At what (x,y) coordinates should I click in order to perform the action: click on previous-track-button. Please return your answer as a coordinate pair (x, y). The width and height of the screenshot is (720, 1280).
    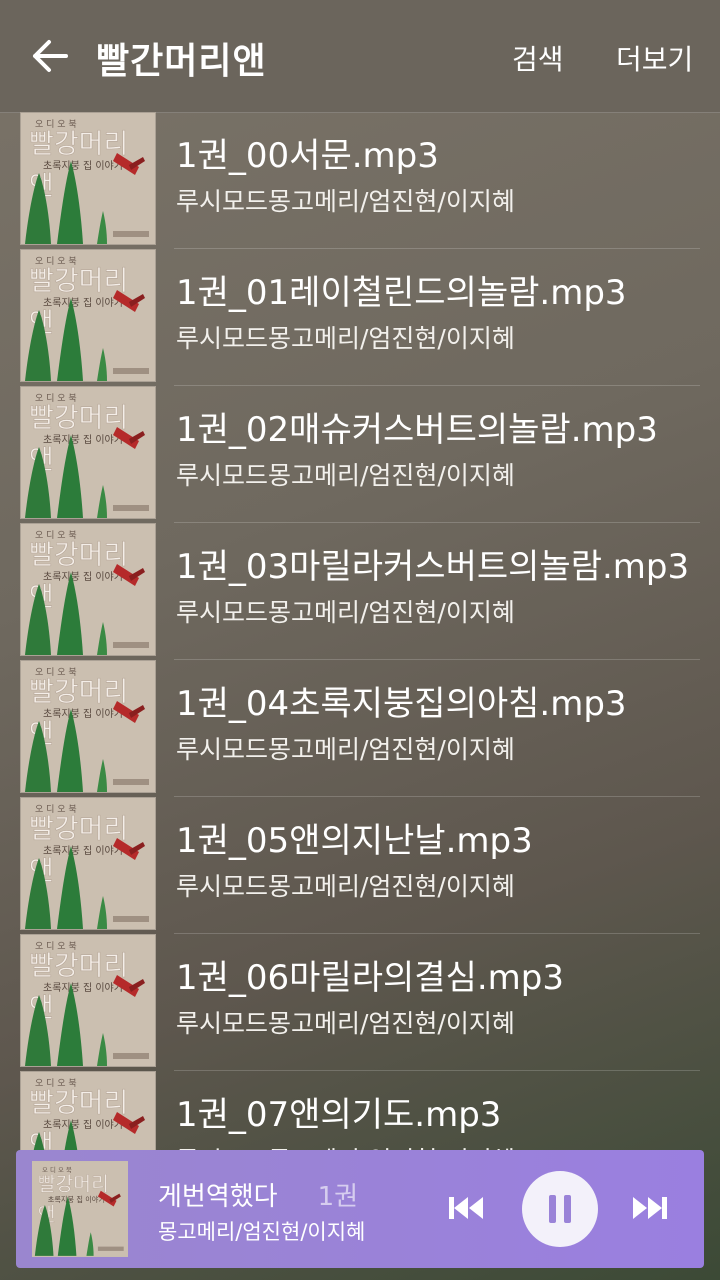
    Looking at the image, I should click on (466, 1208).